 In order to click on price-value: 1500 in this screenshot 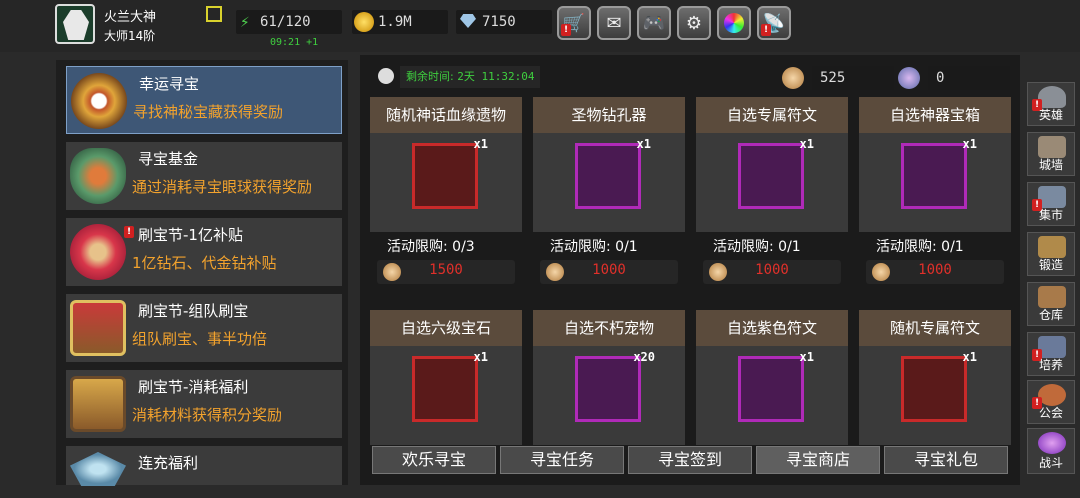, I will do `click(446, 270)`.